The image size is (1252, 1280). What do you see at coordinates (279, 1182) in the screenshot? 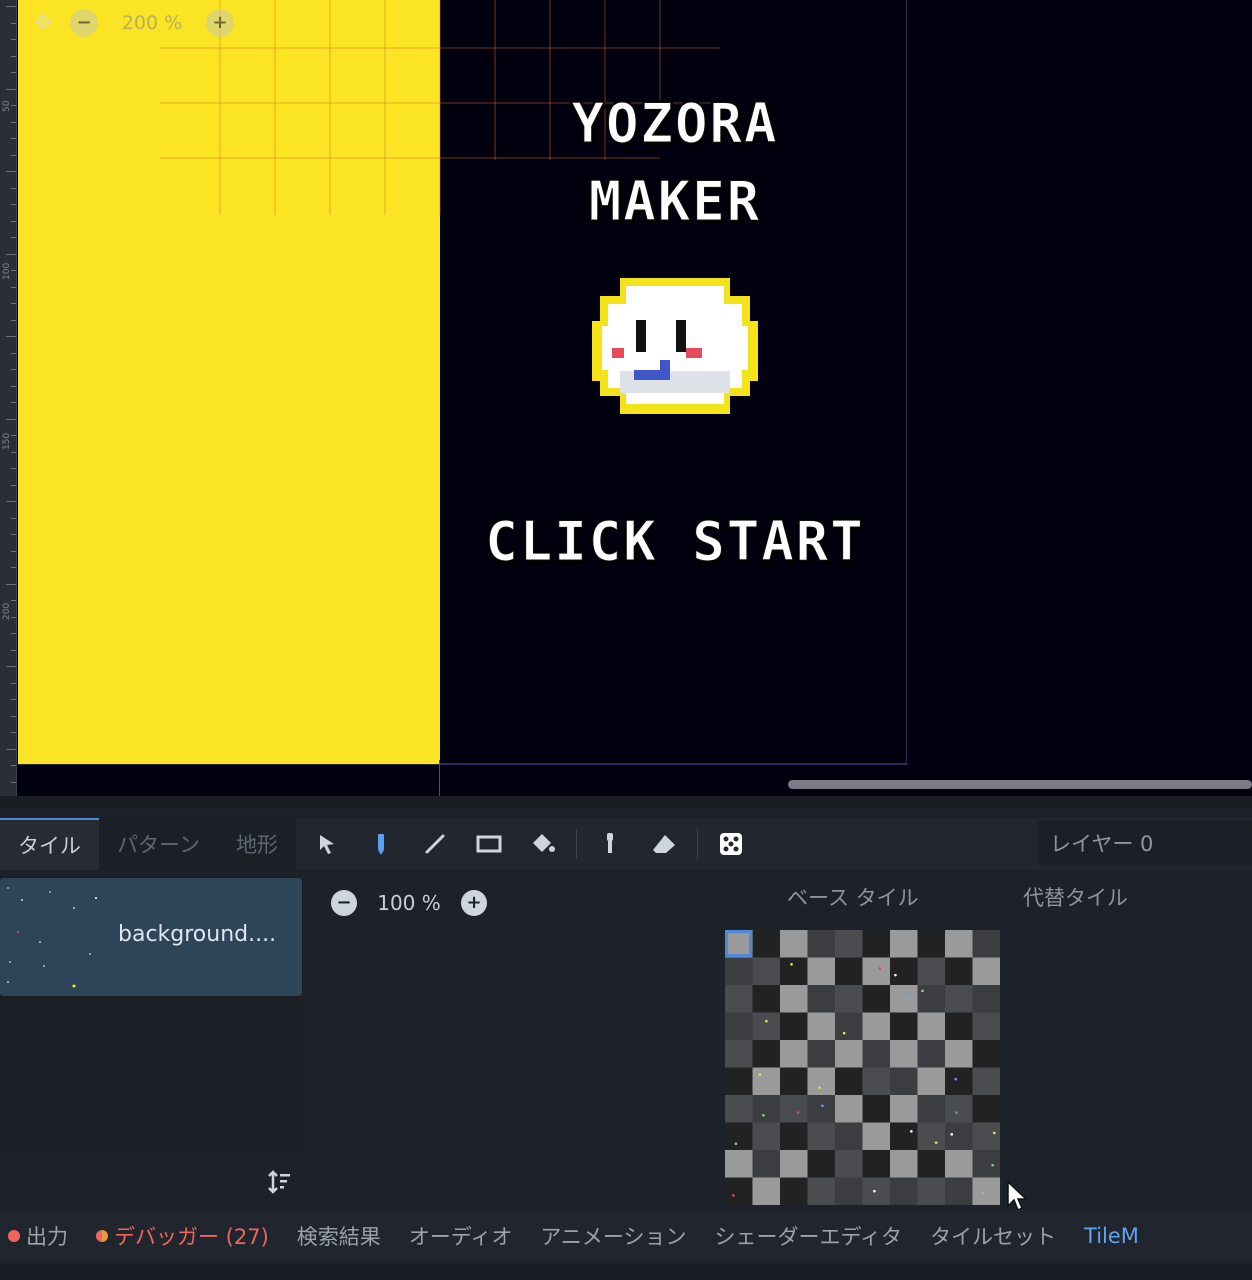
I see `sort-sources-button` at bounding box center [279, 1182].